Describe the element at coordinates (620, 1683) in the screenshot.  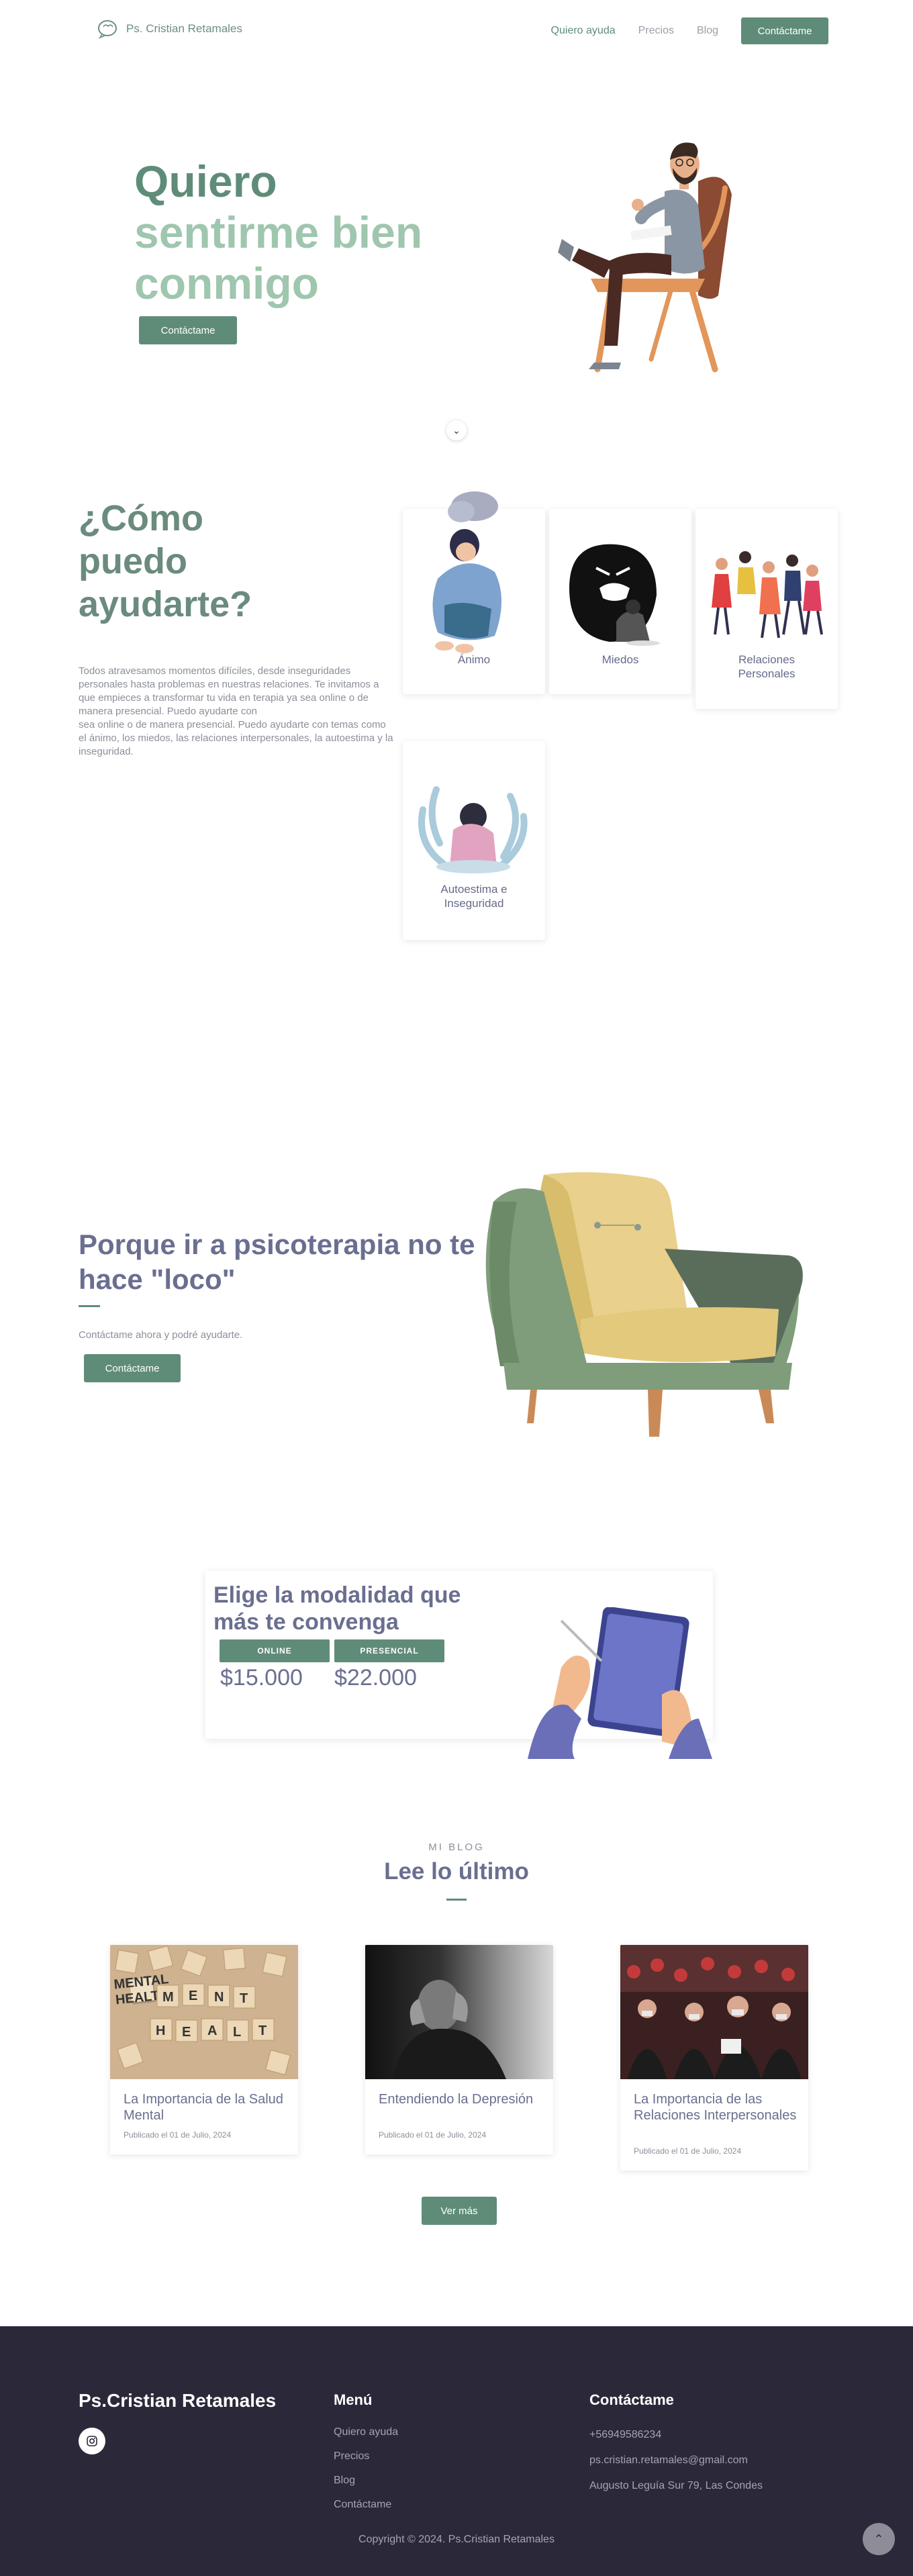
I see `tablet-hands-illustration` at that location.